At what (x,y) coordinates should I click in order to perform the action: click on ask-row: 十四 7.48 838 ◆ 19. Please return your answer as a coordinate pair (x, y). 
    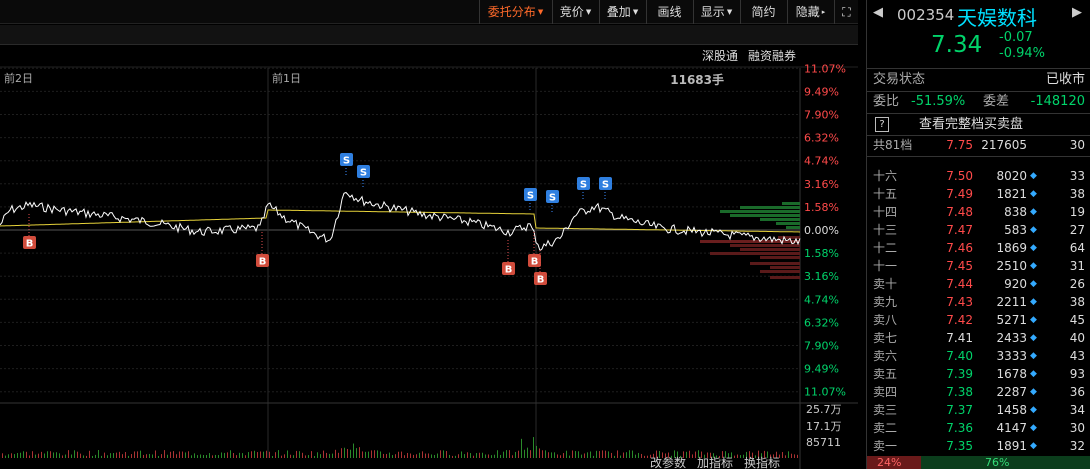
    Looking at the image, I should click on (978, 212).